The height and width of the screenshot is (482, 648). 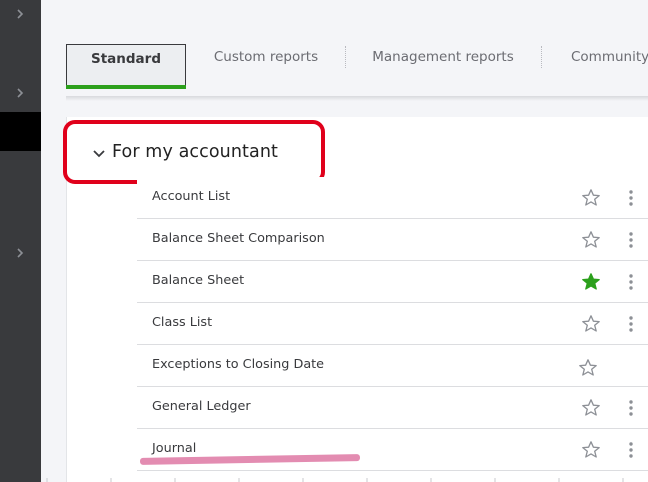 I want to click on tab-management-reports: Management reports, so click(x=443, y=65).